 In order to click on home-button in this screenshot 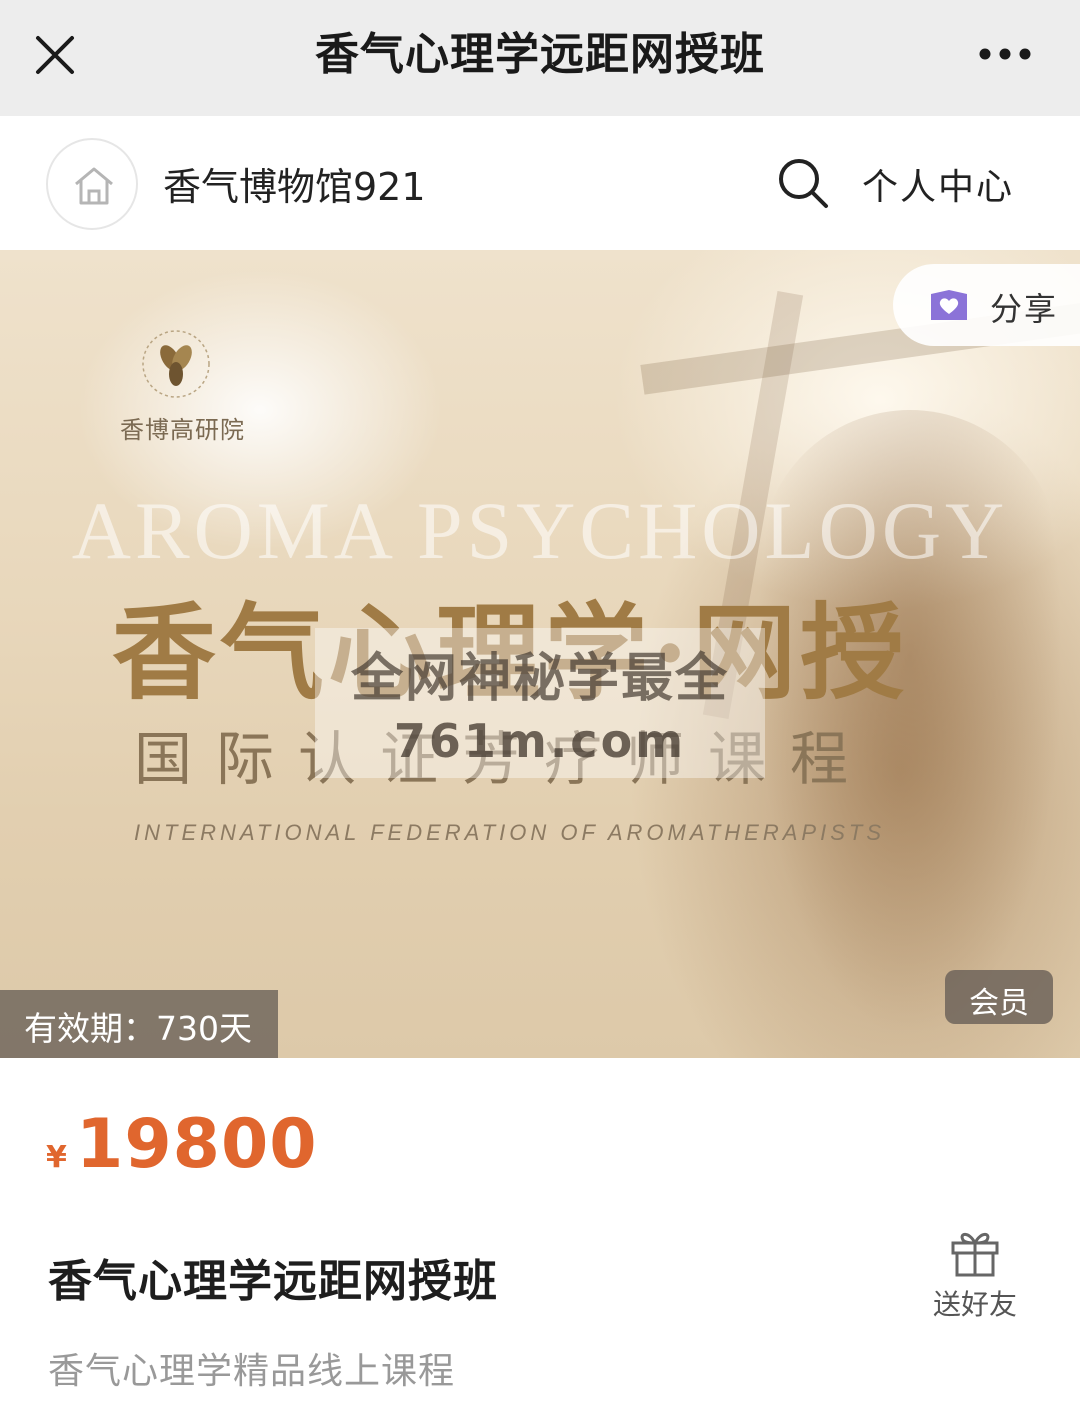, I will do `click(92, 184)`.